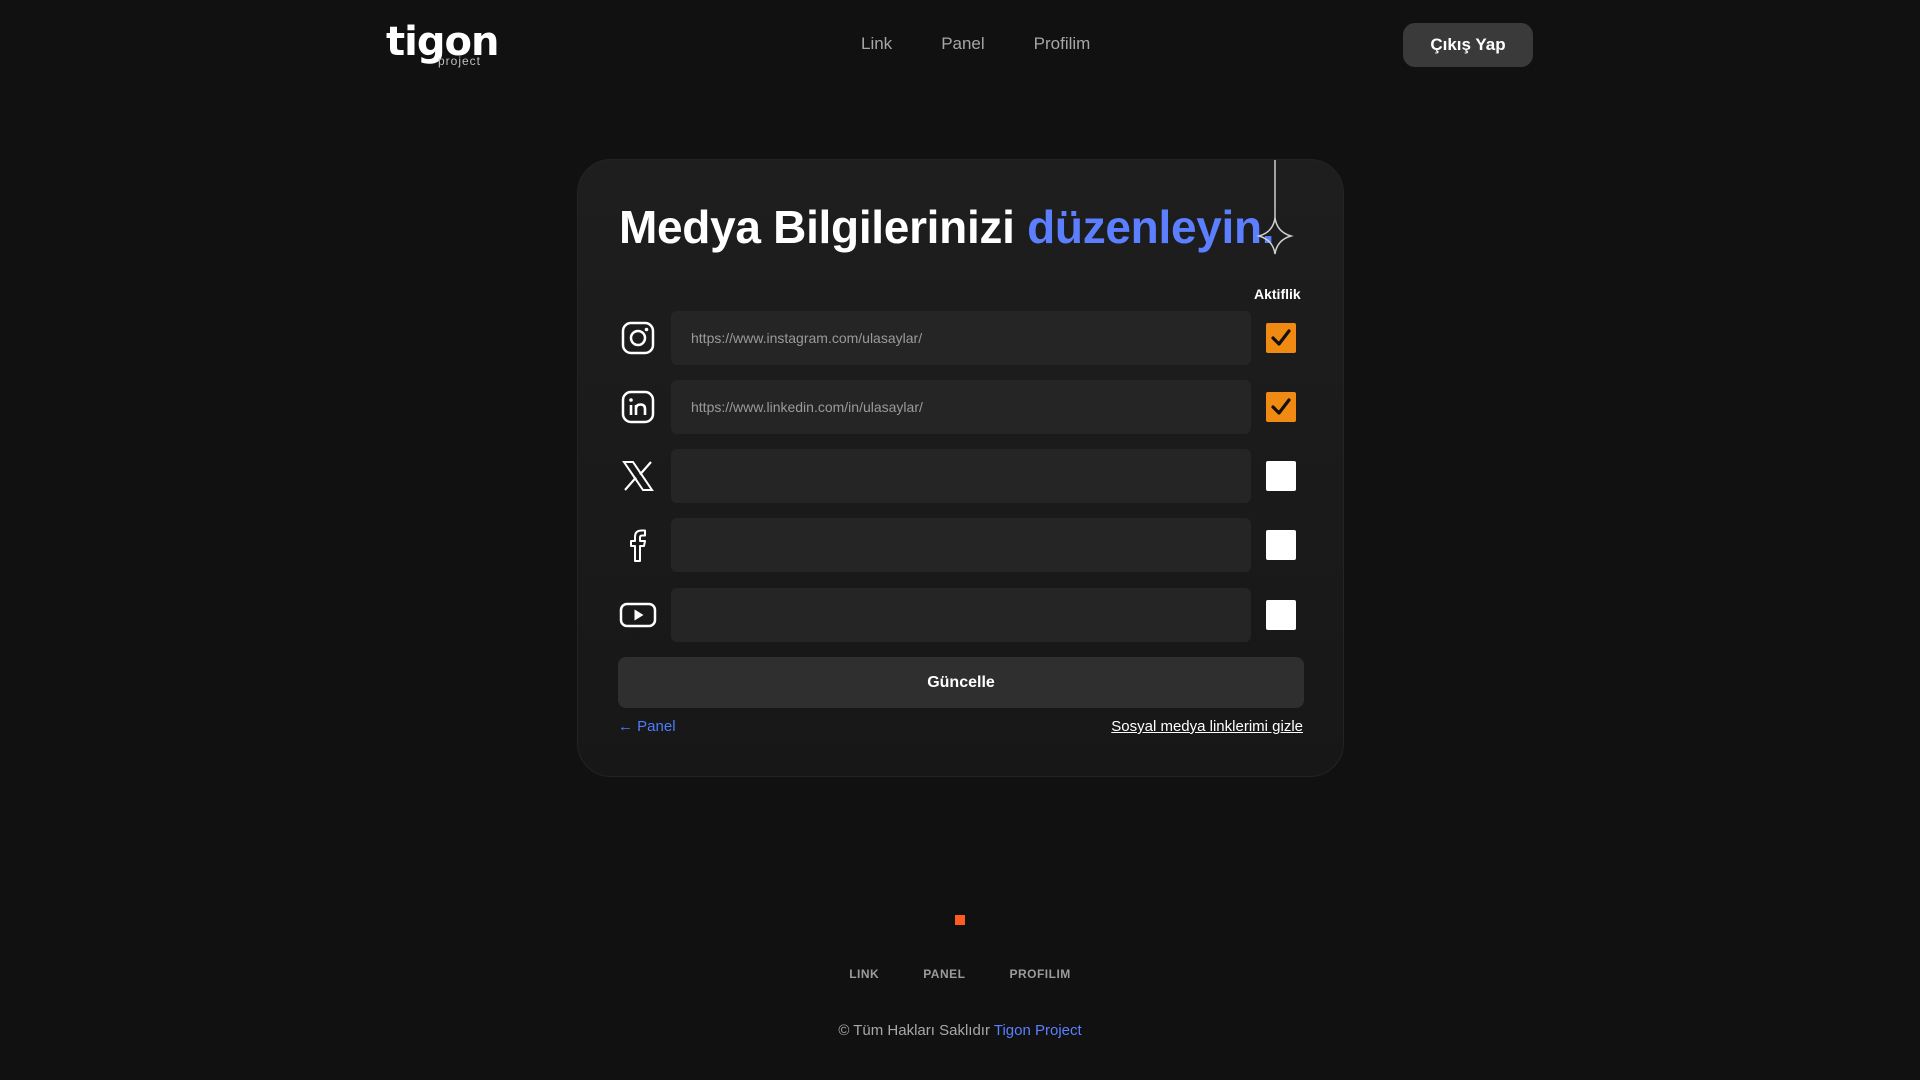 The height and width of the screenshot is (1080, 1920). What do you see at coordinates (960, 920) in the screenshot?
I see `accent-dot` at bounding box center [960, 920].